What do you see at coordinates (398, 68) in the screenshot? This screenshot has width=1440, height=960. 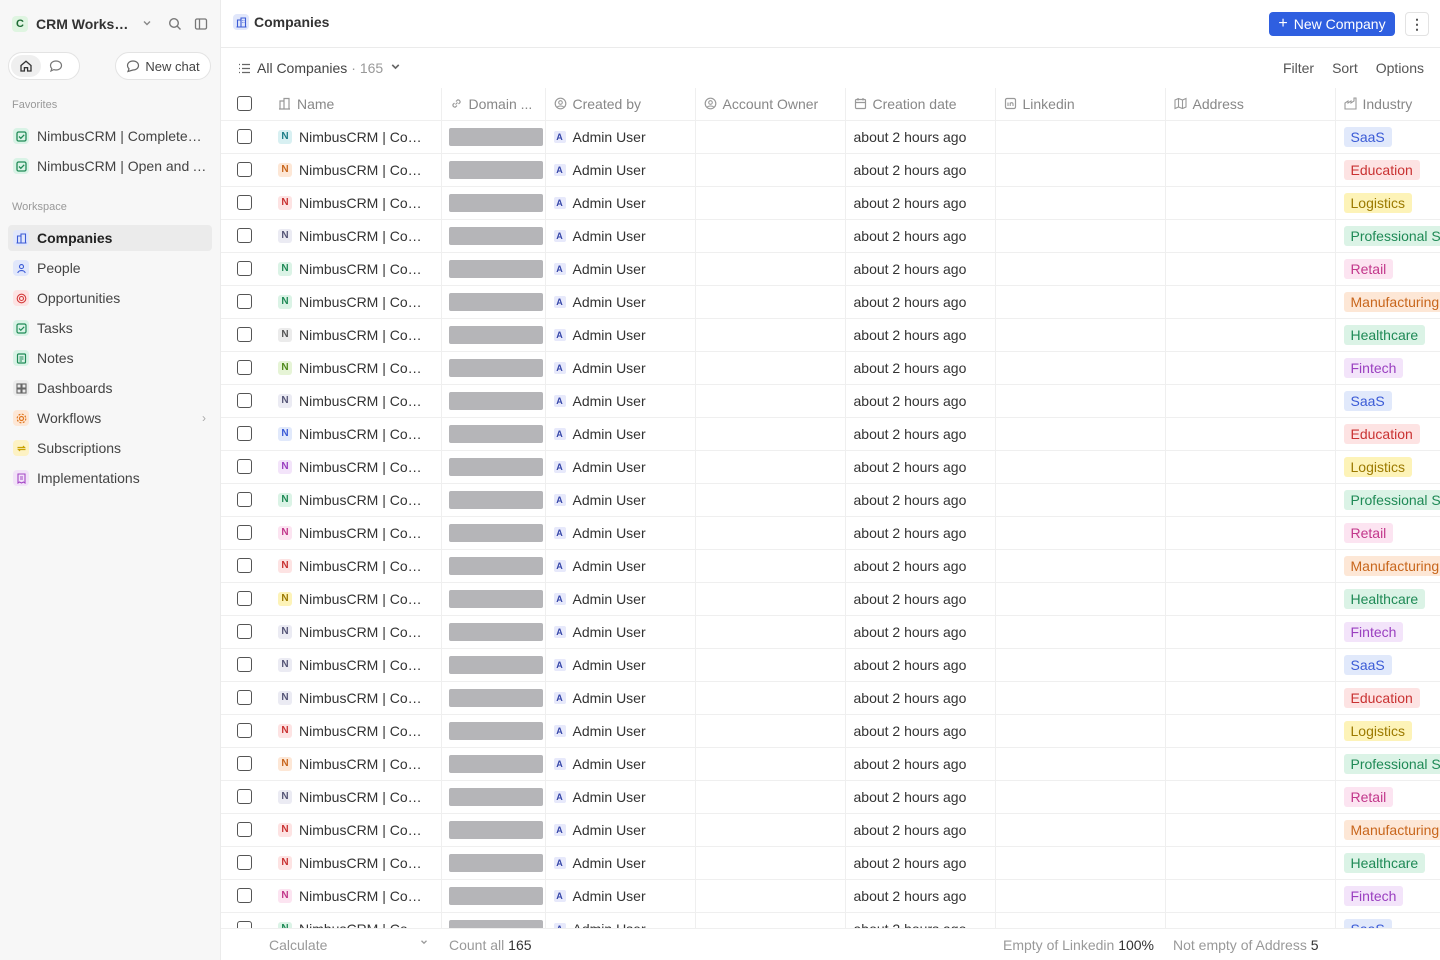 I see `chevron-down-icon` at bounding box center [398, 68].